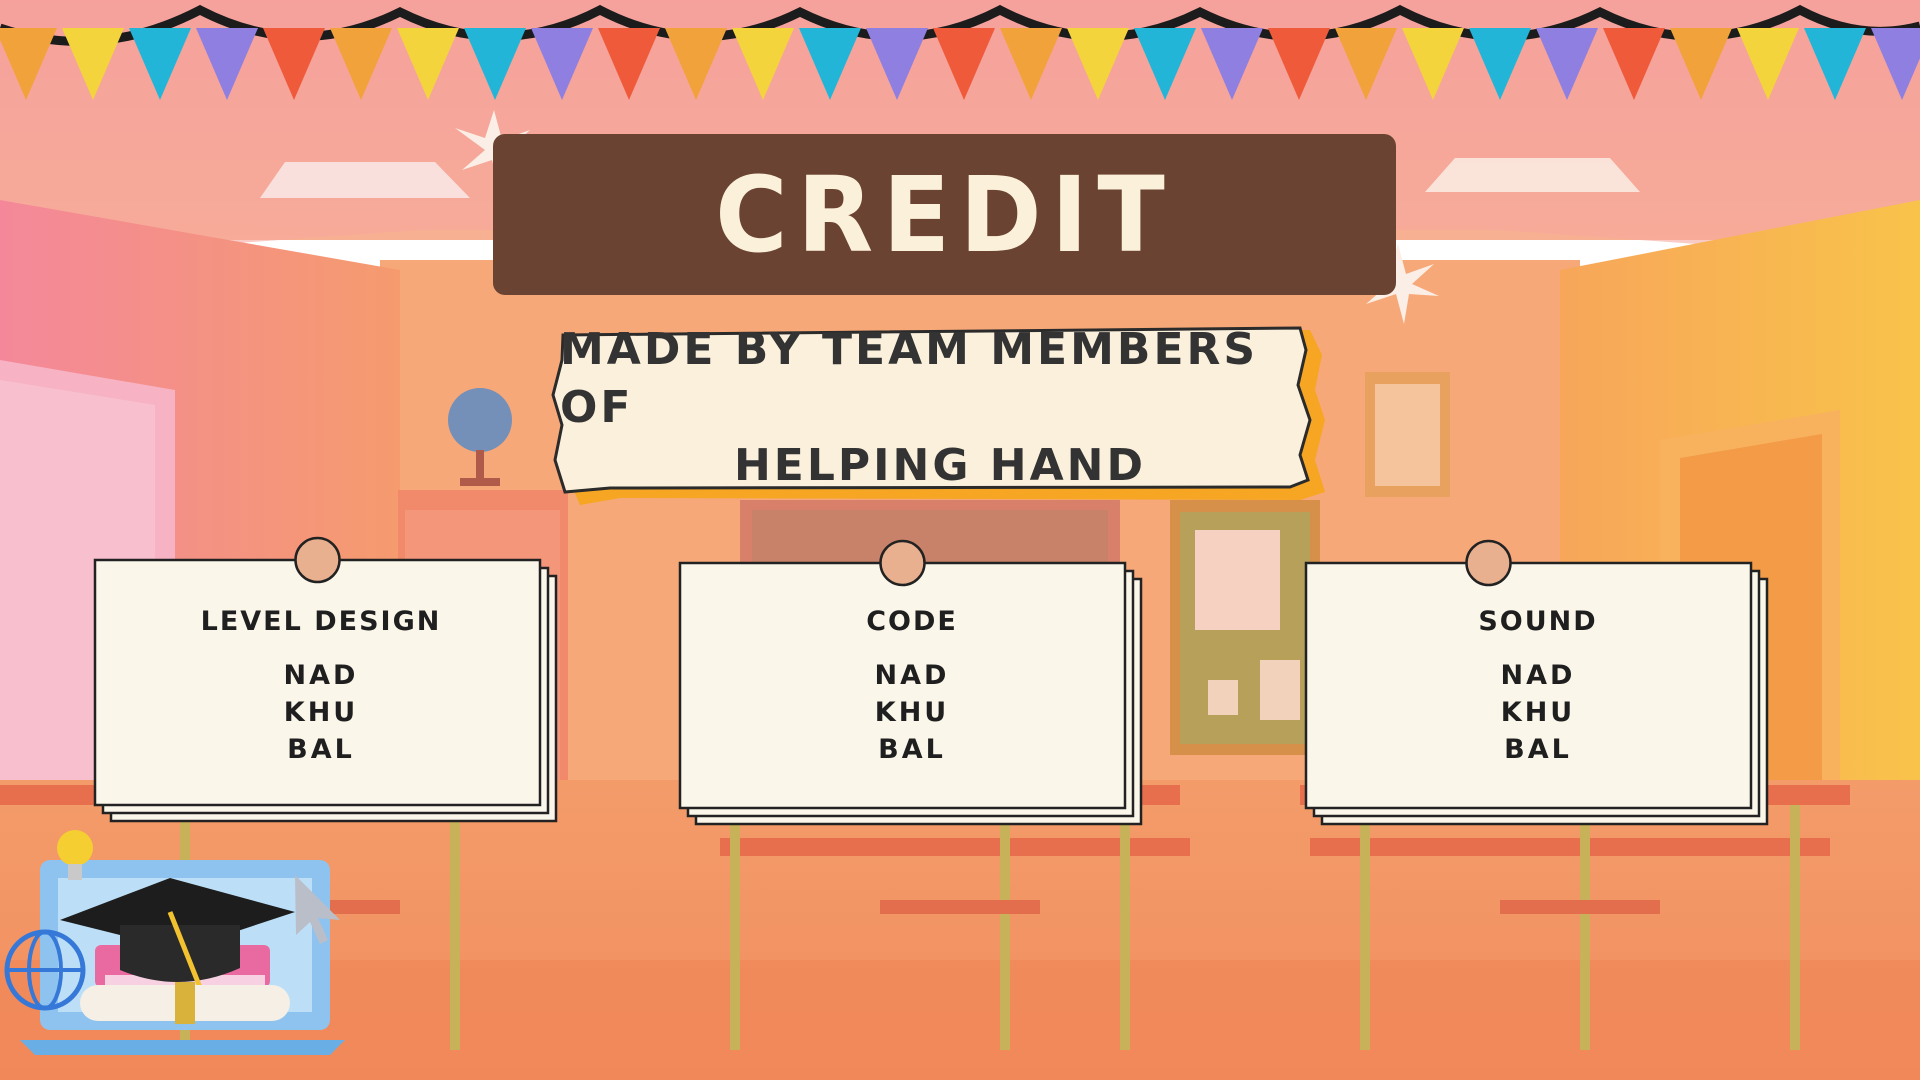 This screenshot has height=1080, width=1920. I want to click on credit-card-sound: SOUND NAD KHU BAL, so click(1538, 687).